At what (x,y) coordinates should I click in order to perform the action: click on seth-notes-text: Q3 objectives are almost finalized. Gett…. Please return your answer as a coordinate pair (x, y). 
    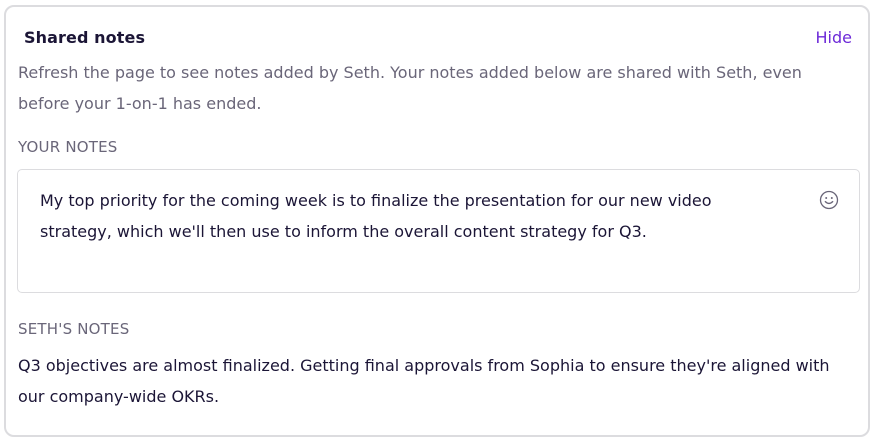
    Looking at the image, I should click on (424, 381).